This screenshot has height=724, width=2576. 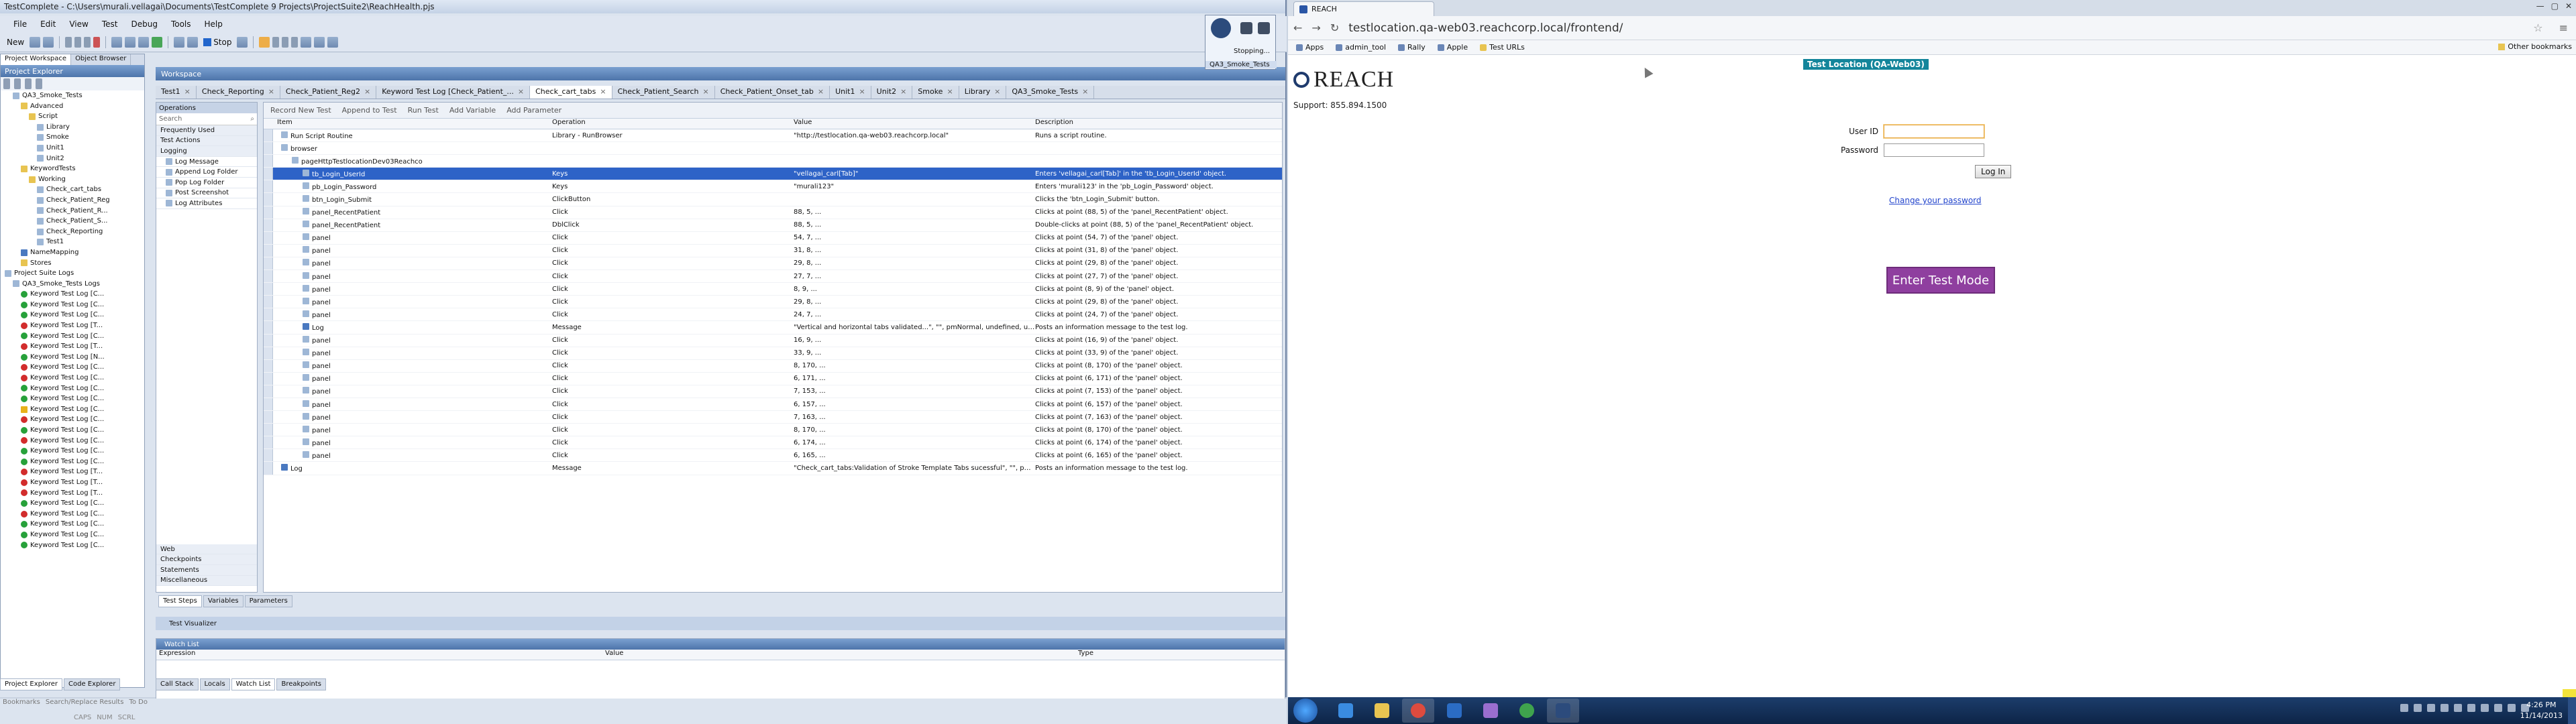 What do you see at coordinates (72, 106) in the screenshot?
I see `tree-item: Advanced` at bounding box center [72, 106].